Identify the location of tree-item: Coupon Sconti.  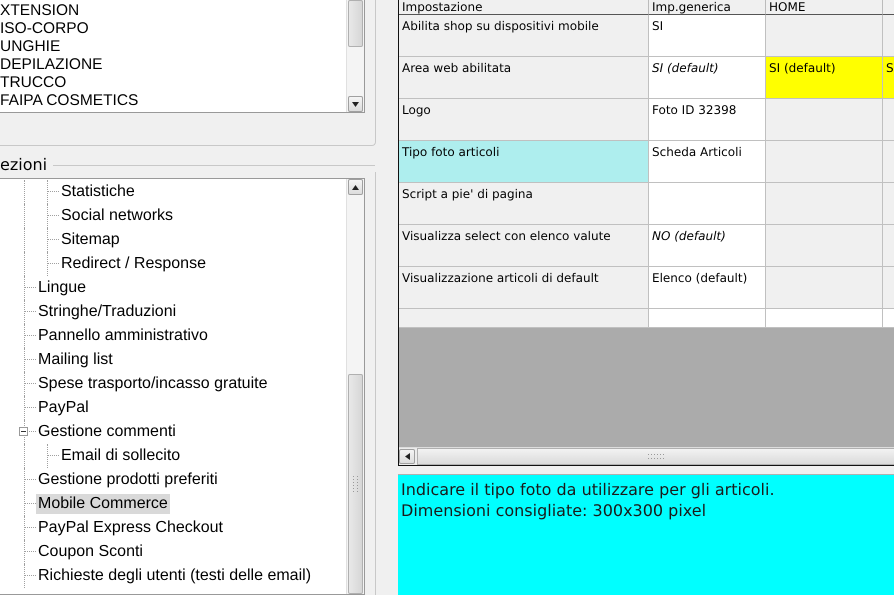
(90, 552).